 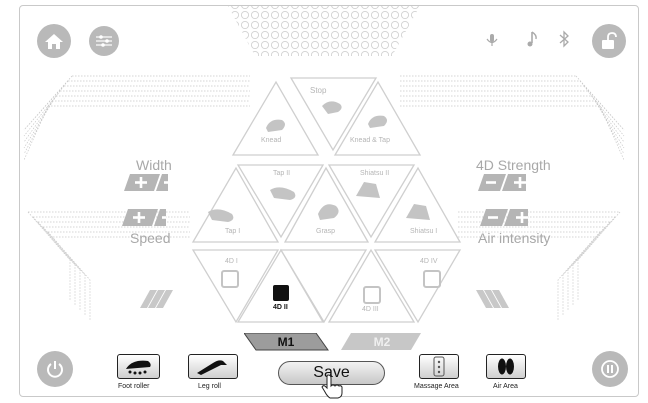 I want to click on speed-label: Speed, so click(x=150, y=238).